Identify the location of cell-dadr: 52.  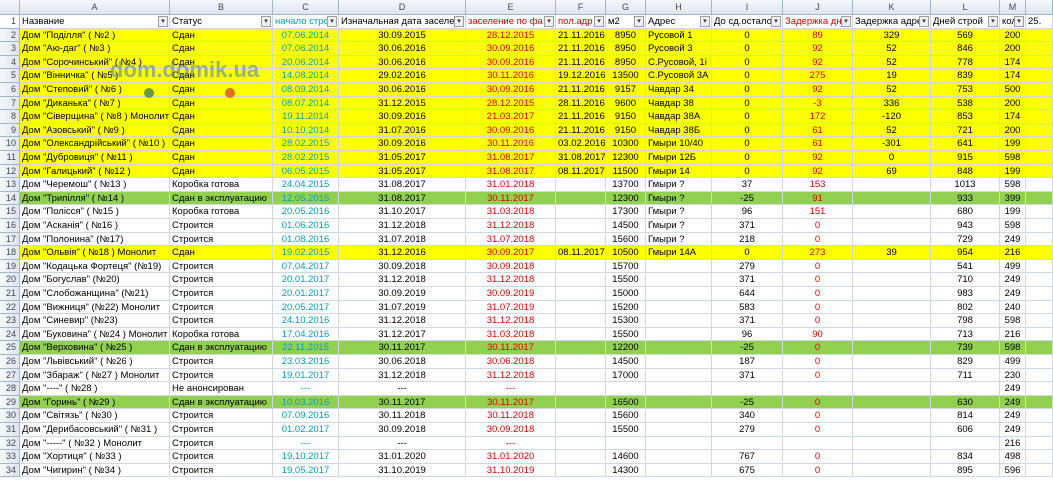
(892, 130).